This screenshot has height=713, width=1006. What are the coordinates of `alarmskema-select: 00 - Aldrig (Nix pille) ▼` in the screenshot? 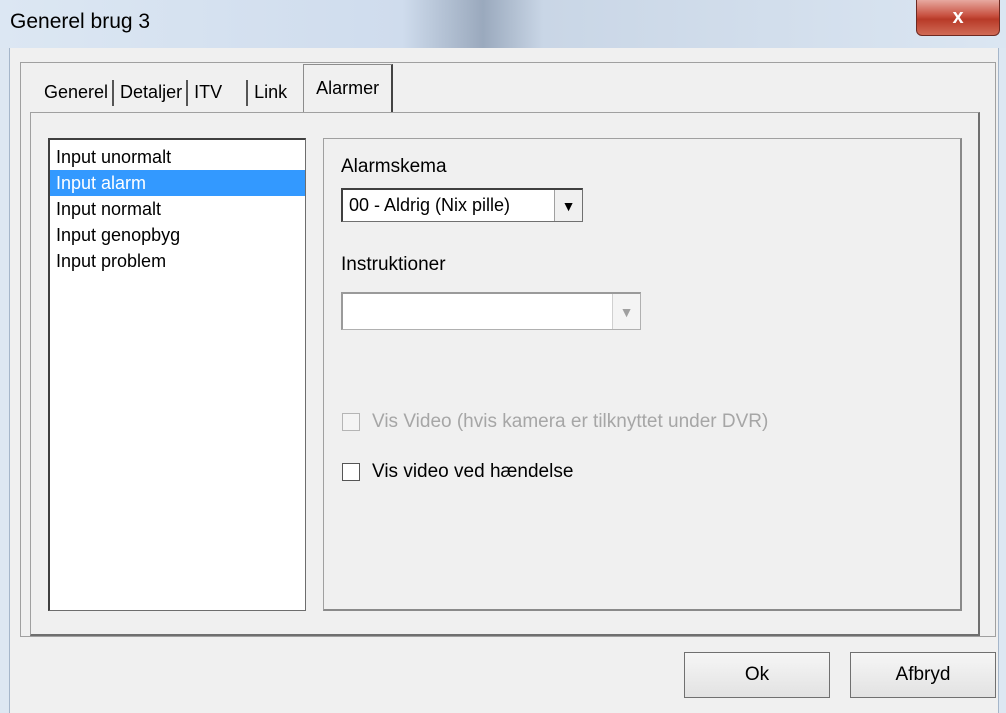 It's located at (462, 205).